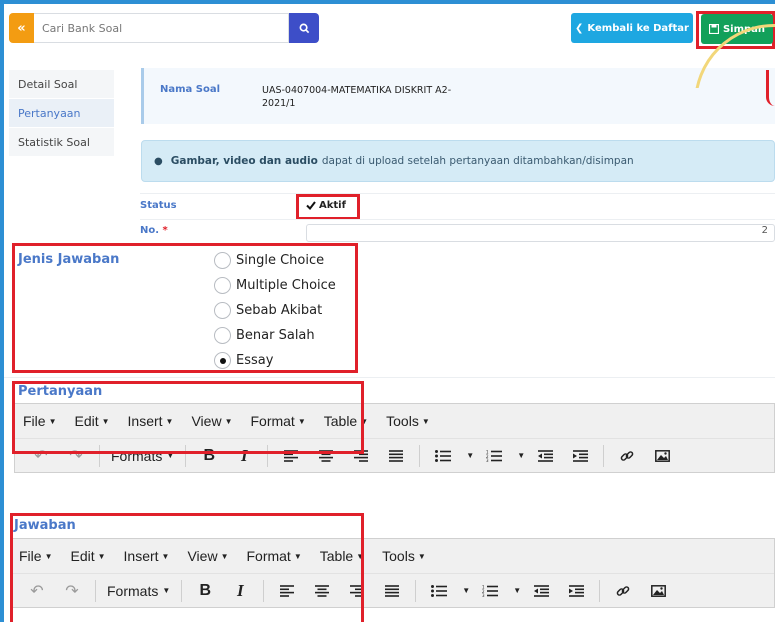  Describe the element at coordinates (255, 360) in the screenshot. I see `radio-label: Essay` at that location.